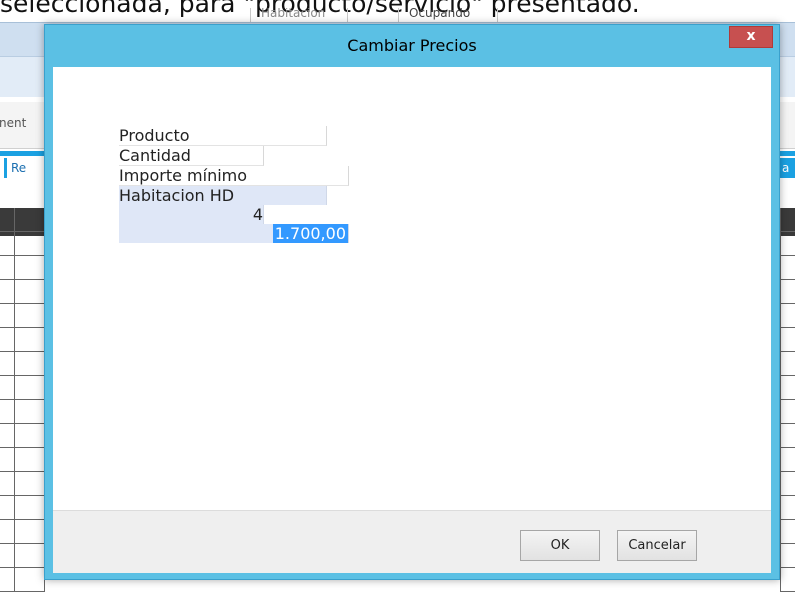 The image size is (795, 592). I want to click on close-icon: x, so click(751, 36).